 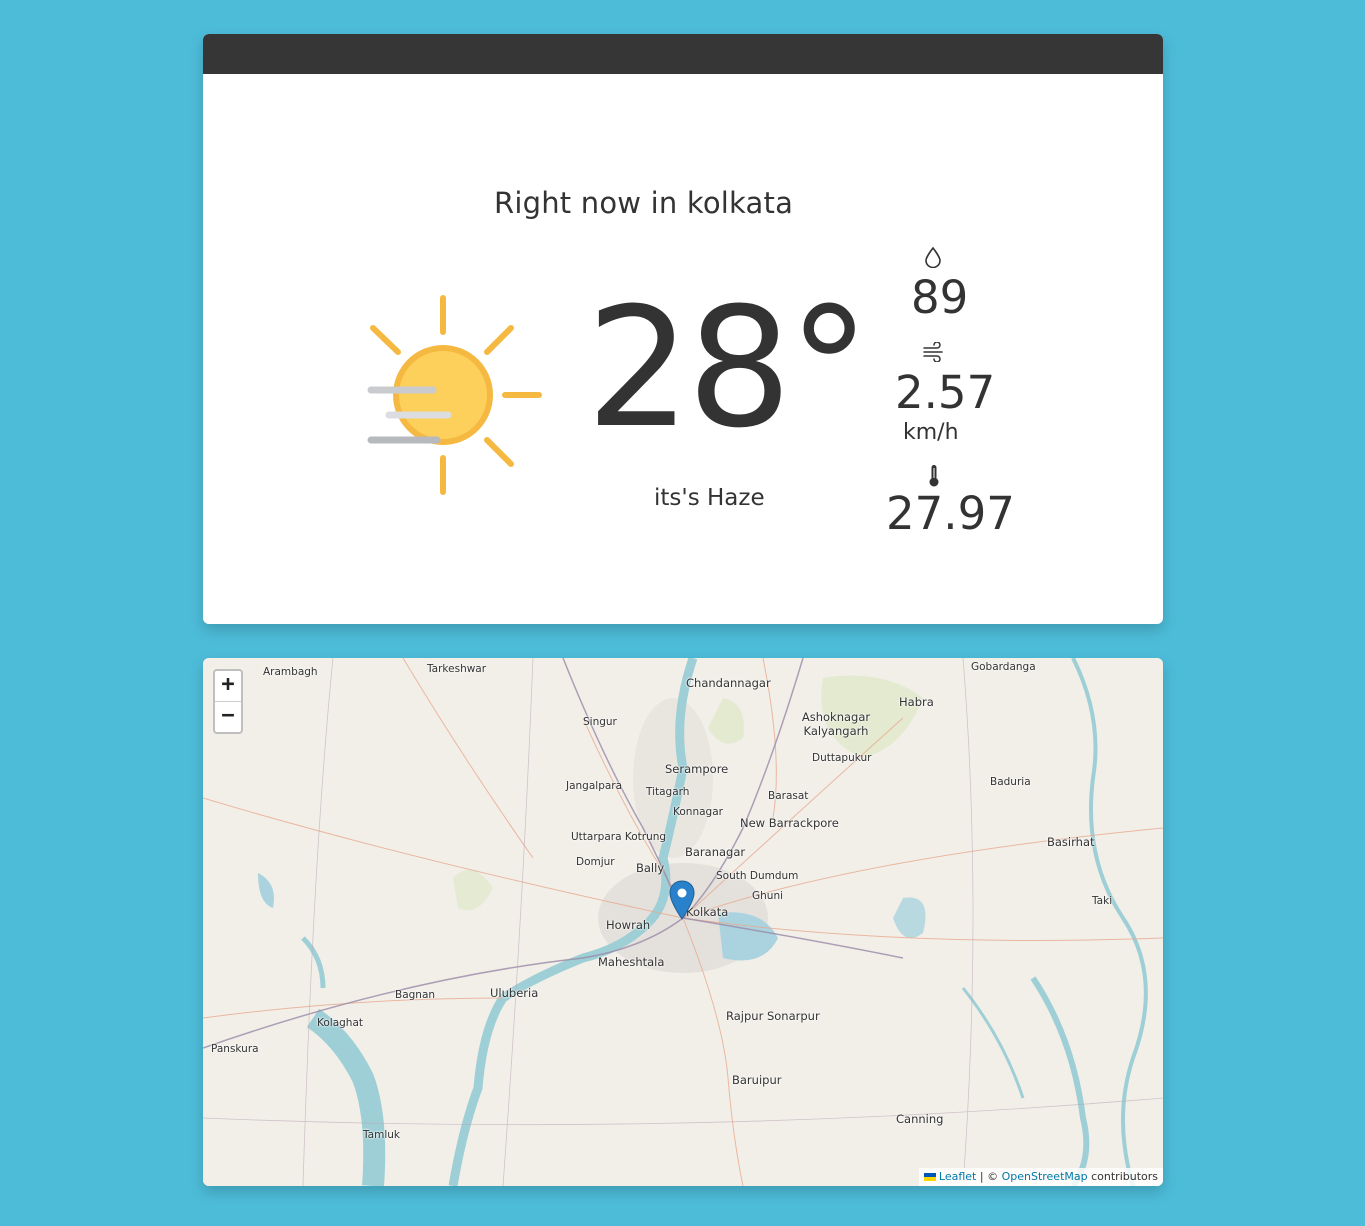 What do you see at coordinates (600, 722) in the screenshot?
I see `map-label: Singur` at bounding box center [600, 722].